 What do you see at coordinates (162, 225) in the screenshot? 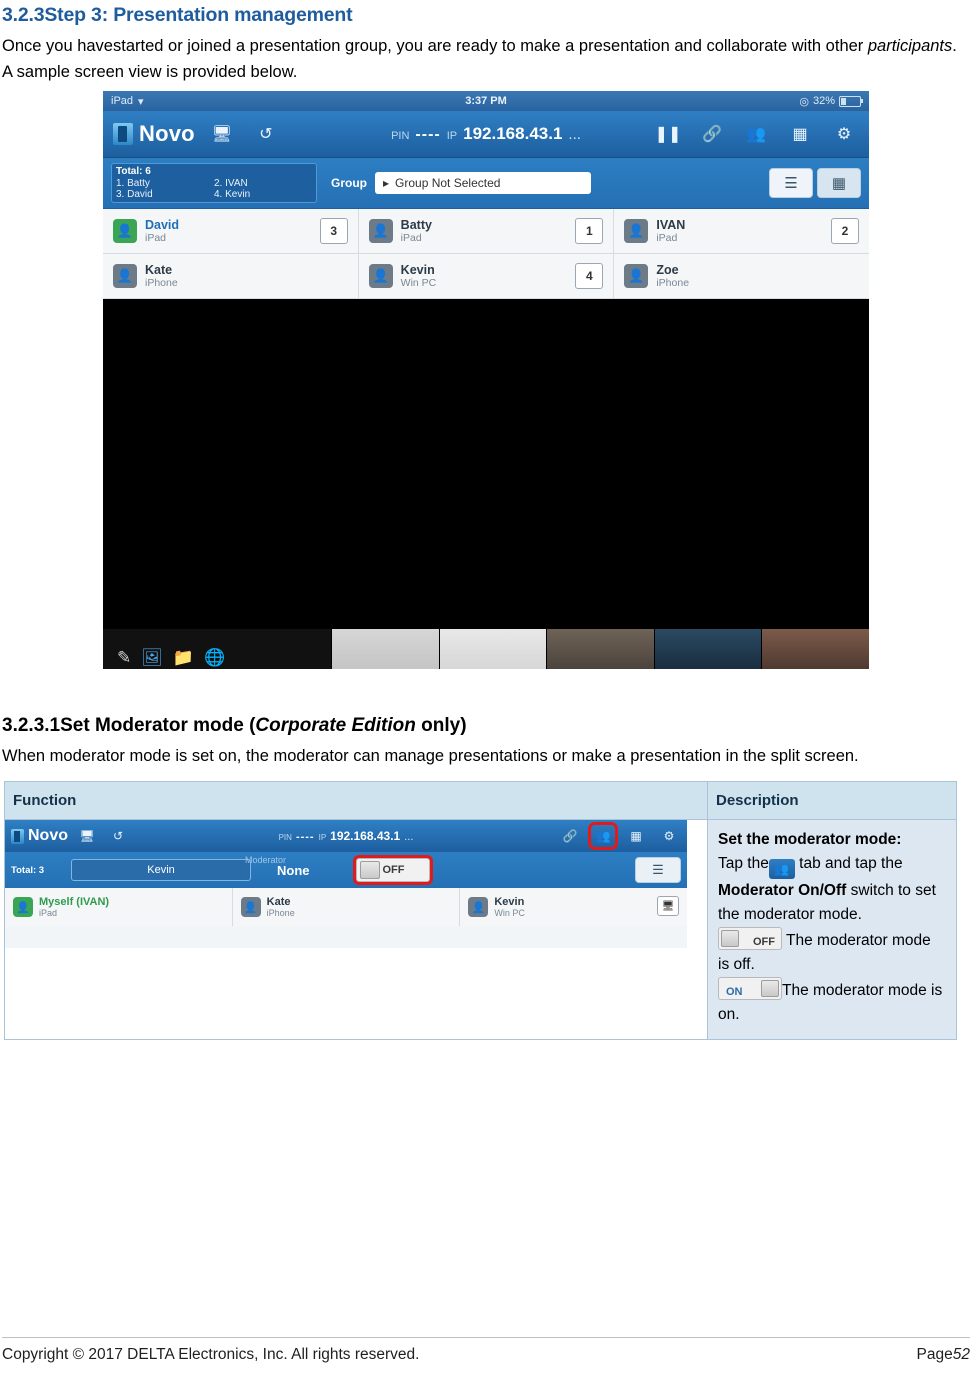
I see `participant-name: David` at bounding box center [162, 225].